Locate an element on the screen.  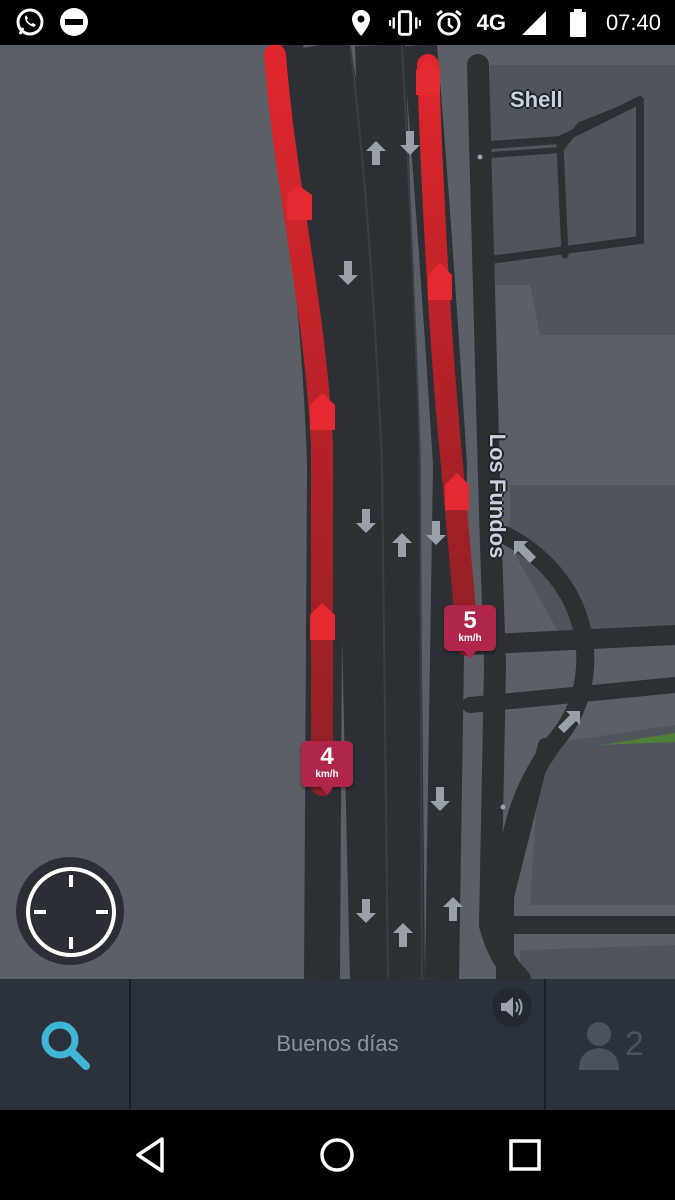
friends-count: 2 is located at coordinates (634, 1044).